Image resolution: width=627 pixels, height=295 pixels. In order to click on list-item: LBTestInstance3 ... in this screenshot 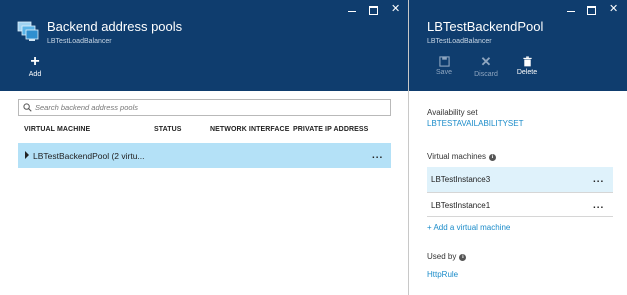, I will do `click(520, 179)`.